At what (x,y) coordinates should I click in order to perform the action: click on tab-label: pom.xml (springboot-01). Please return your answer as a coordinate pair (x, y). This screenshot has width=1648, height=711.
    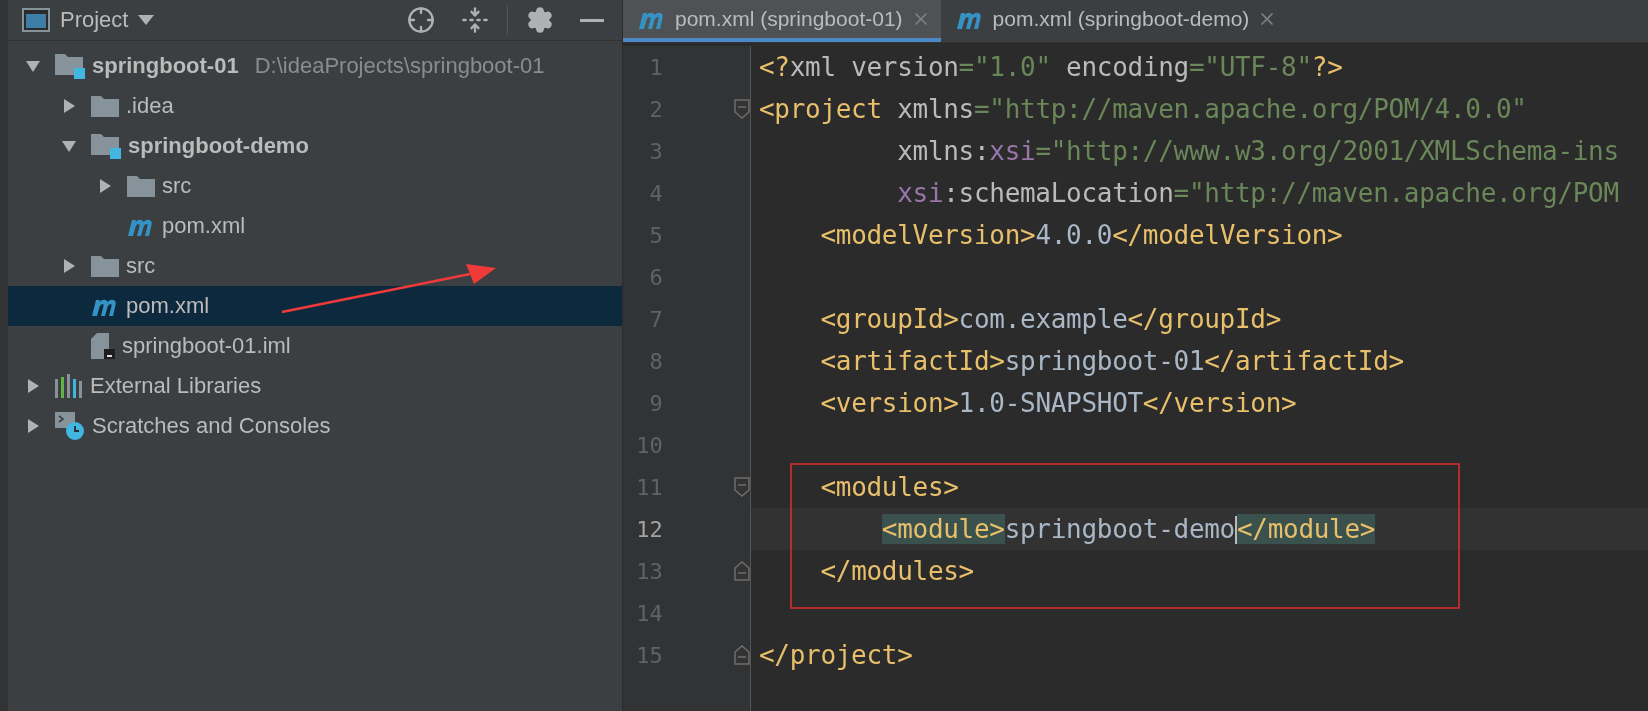
    Looking at the image, I should click on (789, 19).